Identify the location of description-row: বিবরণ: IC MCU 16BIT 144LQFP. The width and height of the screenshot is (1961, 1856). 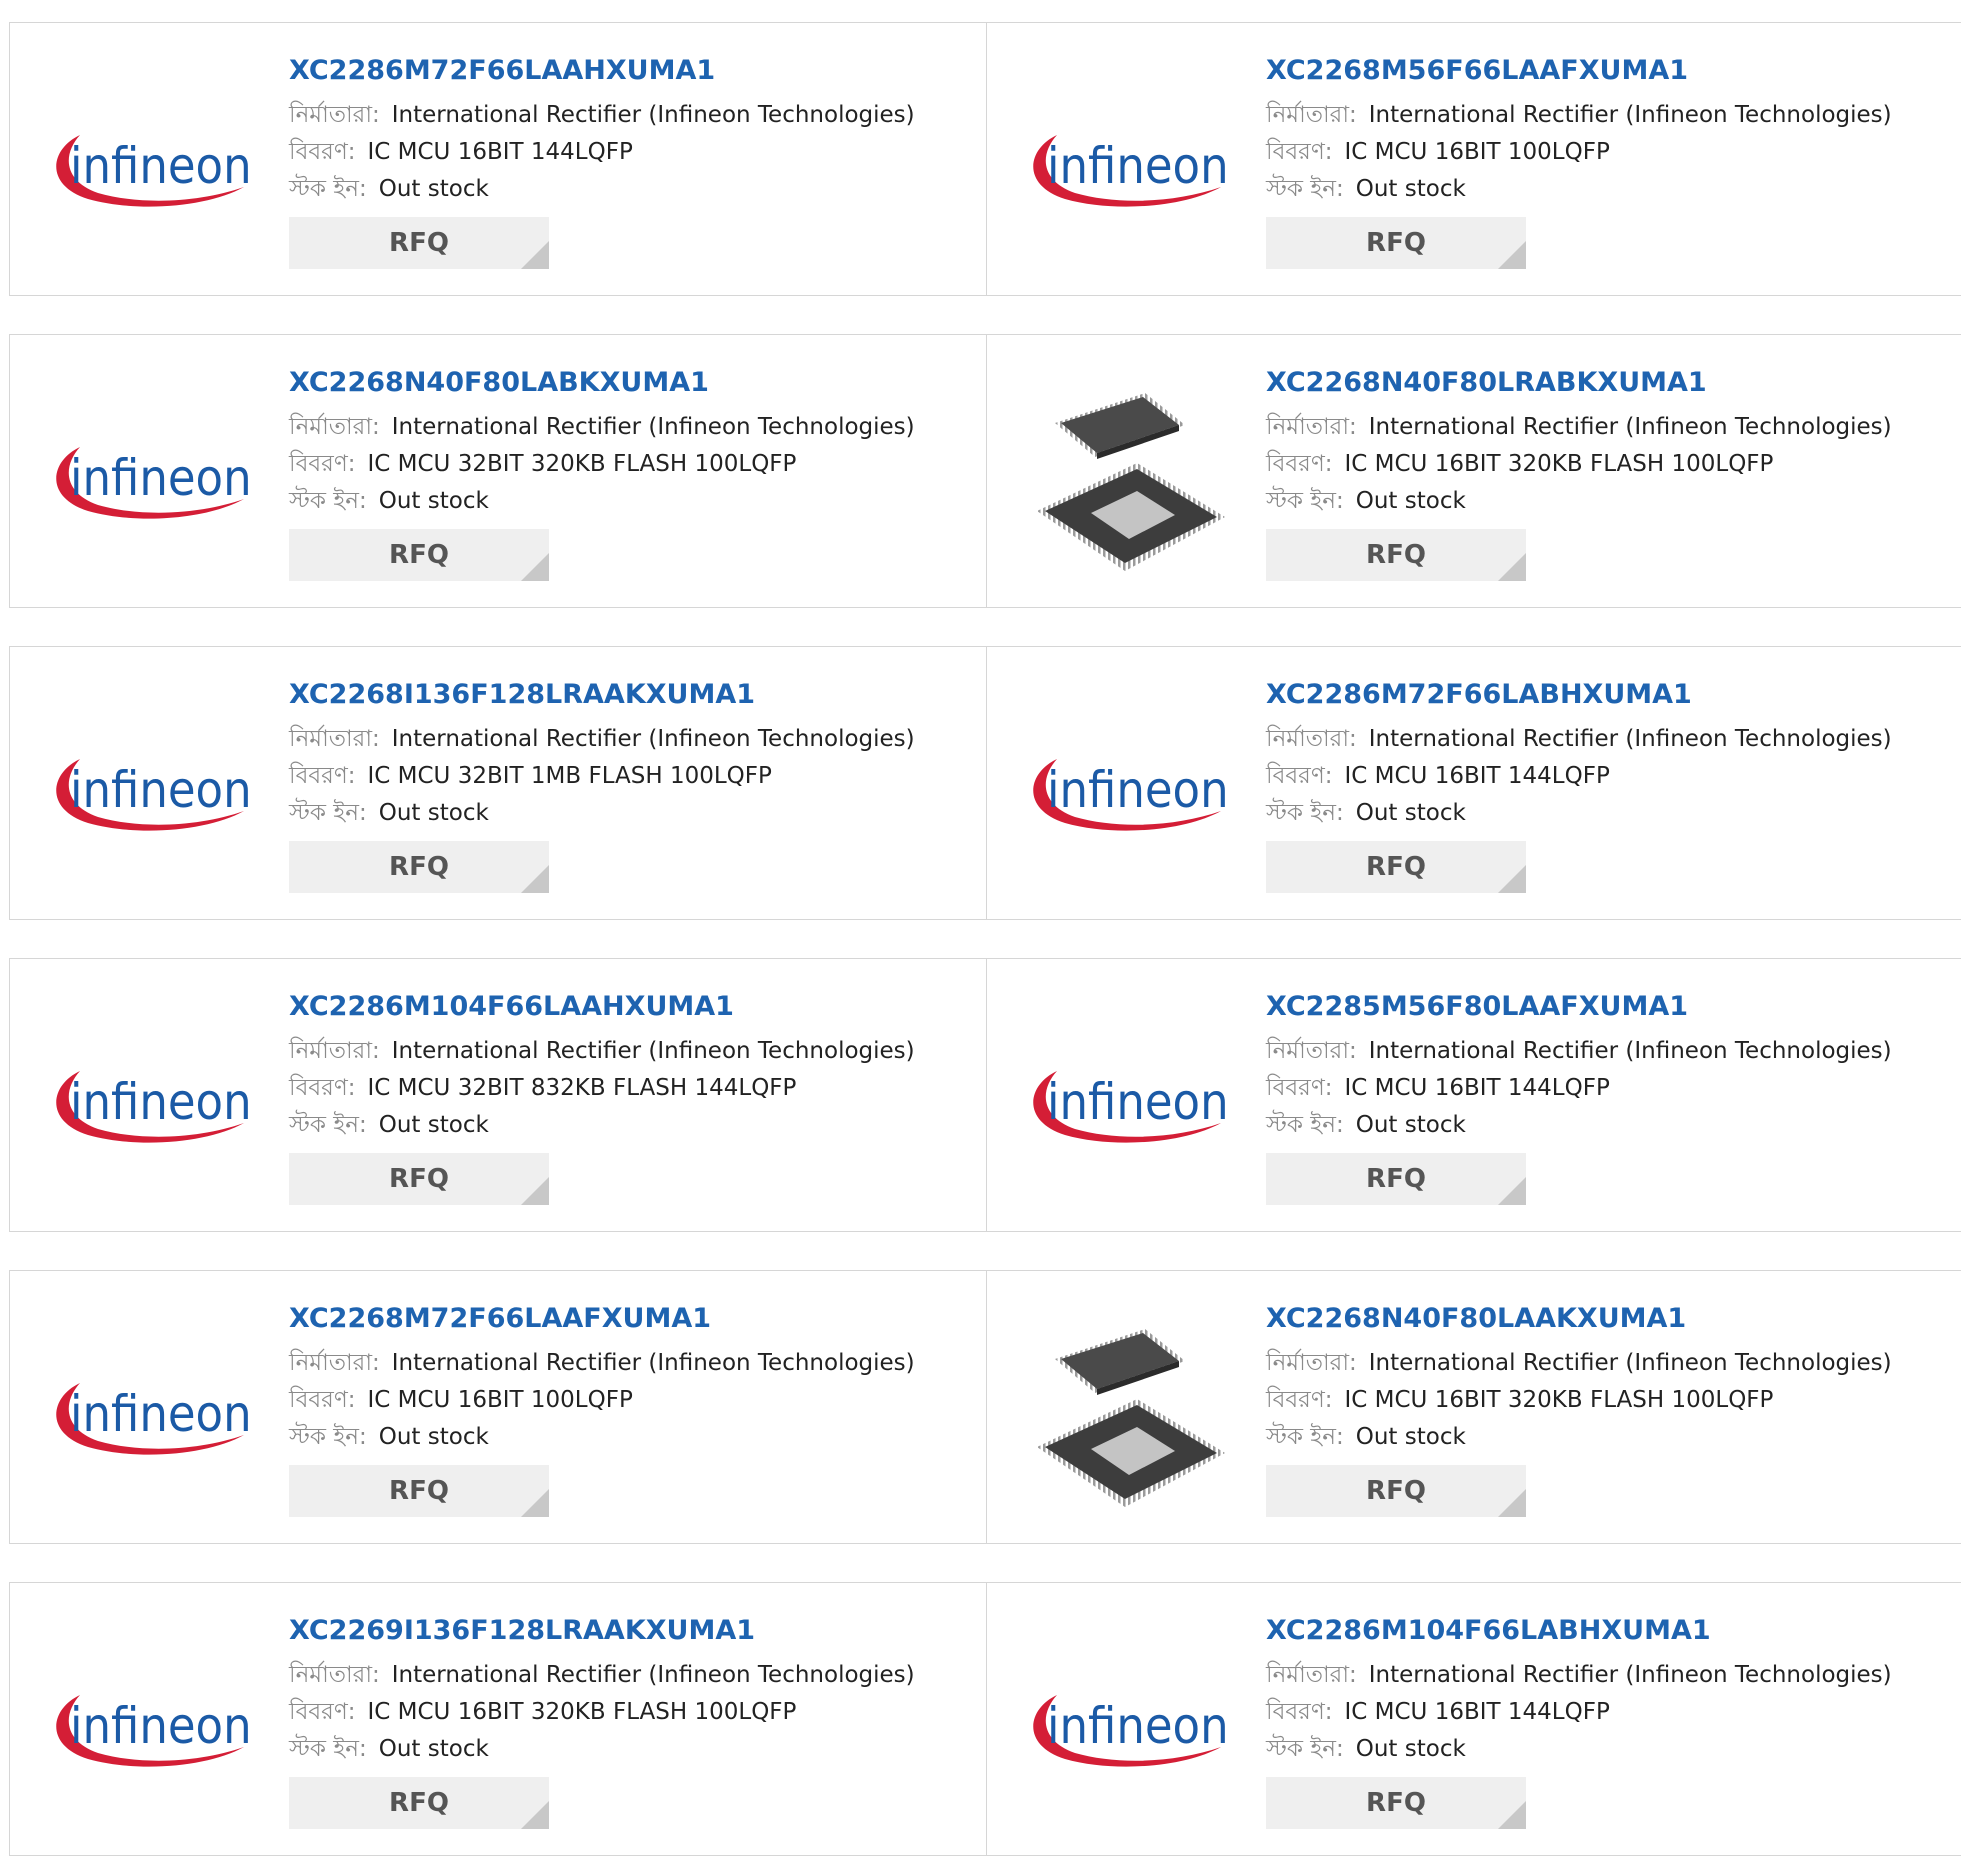
(1608, 1712).